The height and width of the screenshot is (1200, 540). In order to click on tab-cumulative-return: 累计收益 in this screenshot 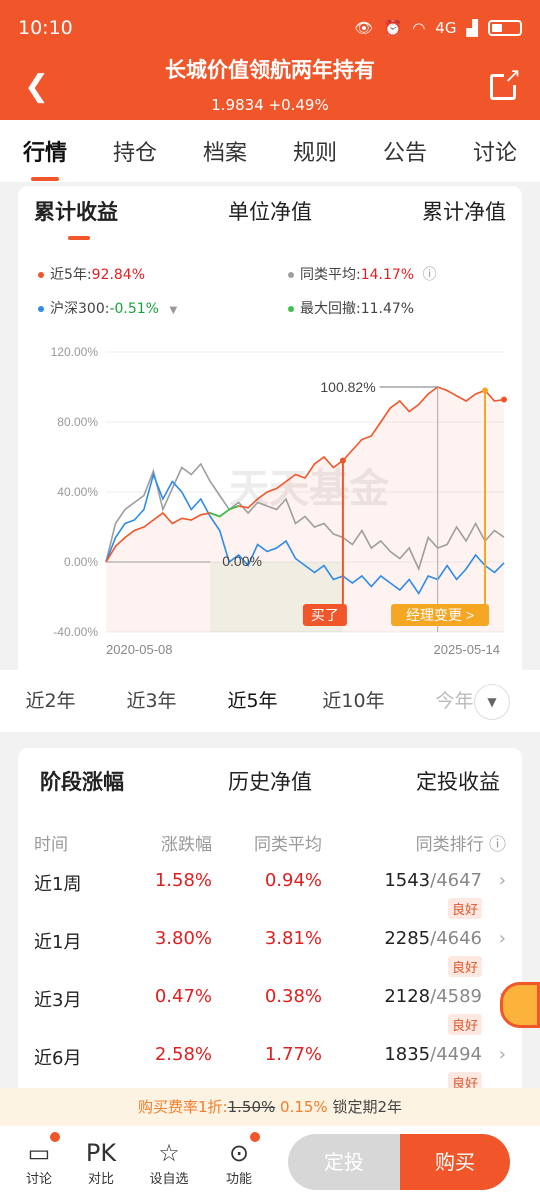, I will do `click(76, 218)`.